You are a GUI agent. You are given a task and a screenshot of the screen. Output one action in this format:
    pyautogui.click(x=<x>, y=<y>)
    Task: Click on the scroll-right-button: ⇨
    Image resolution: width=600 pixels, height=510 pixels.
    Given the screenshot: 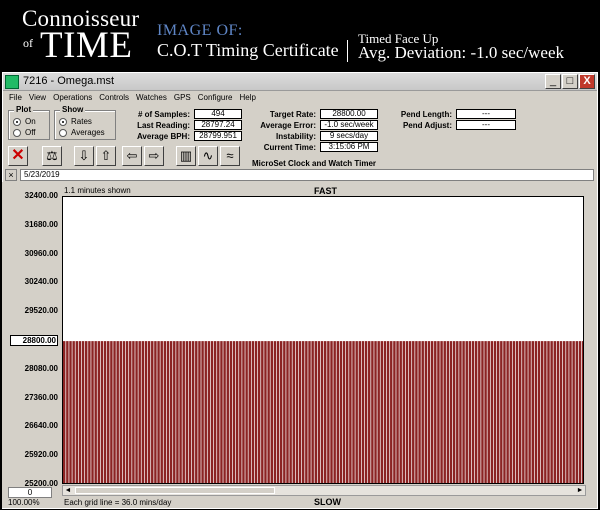 What is the action you would take?
    pyautogui.click(x=154, y=156)
    